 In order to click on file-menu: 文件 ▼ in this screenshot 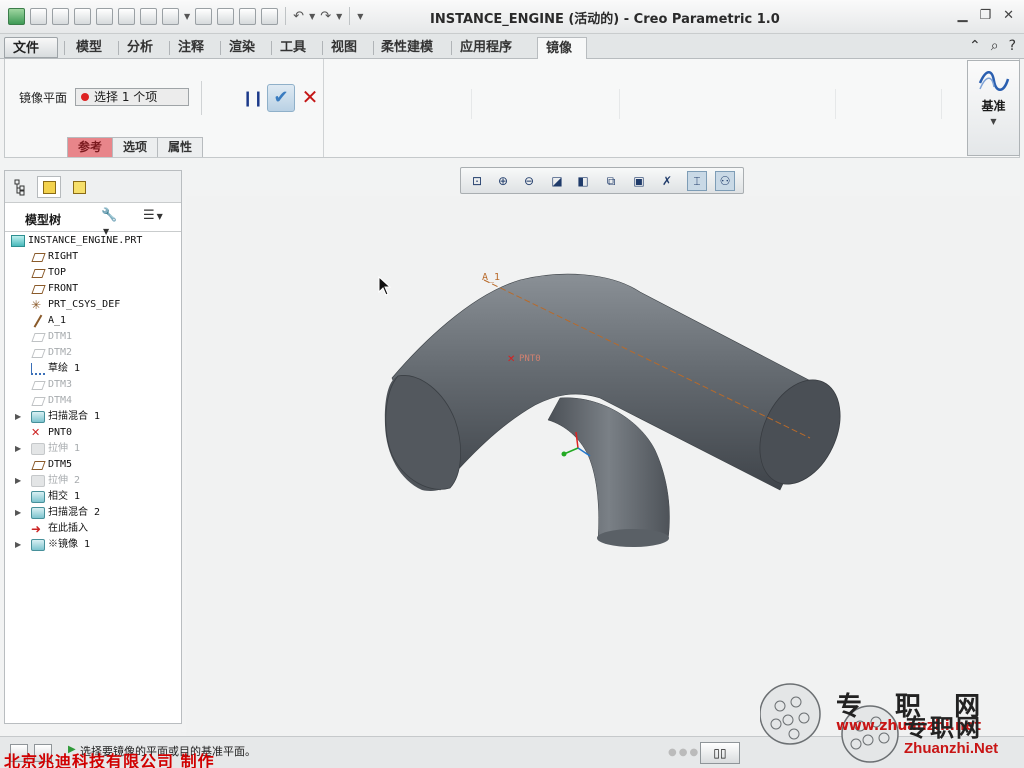, I will do `click(31, 56)`.